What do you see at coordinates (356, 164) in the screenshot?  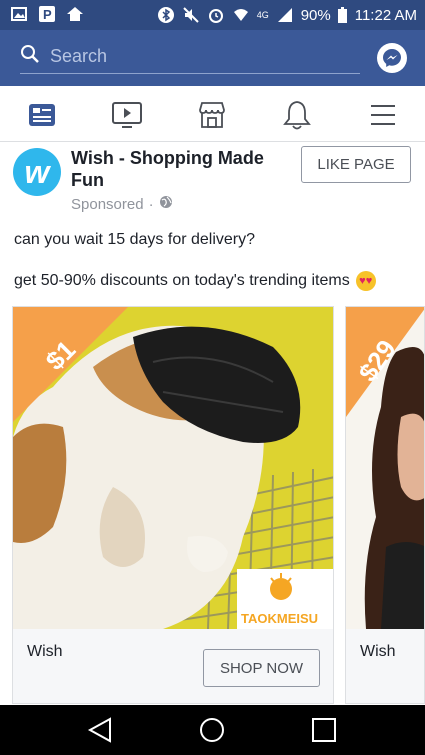 I see `like-page-button: LIKE PAGE` at bounding box center [356, 164].